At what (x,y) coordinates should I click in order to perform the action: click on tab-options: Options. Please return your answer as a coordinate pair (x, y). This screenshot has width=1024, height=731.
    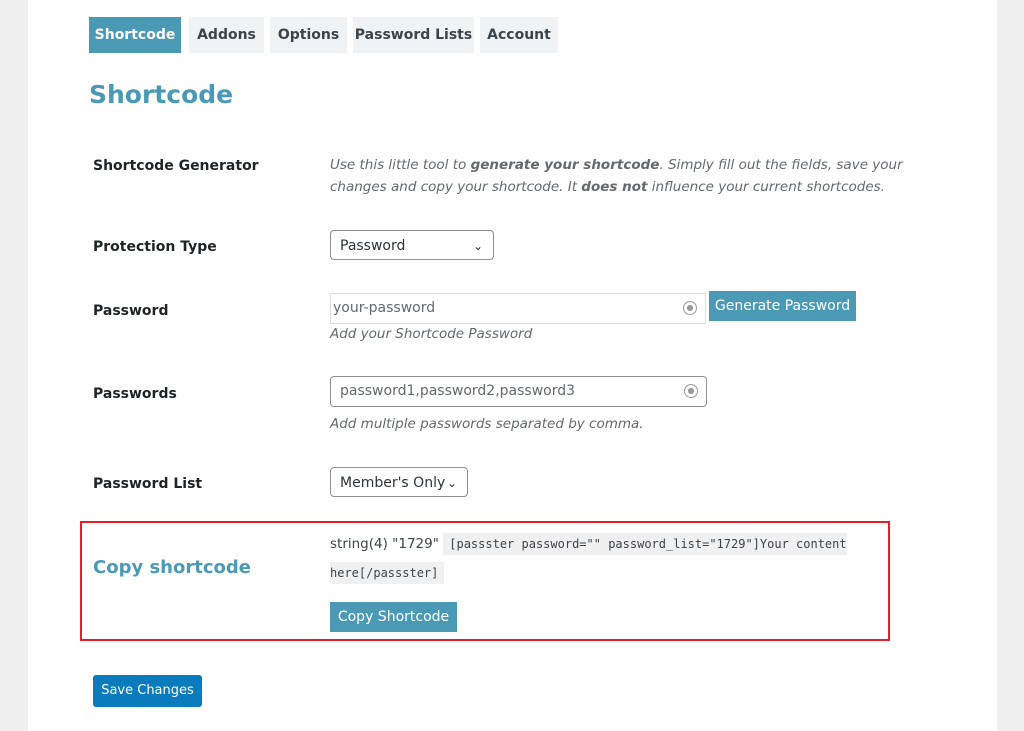
    Looking at the image, I should click on (308, 35).